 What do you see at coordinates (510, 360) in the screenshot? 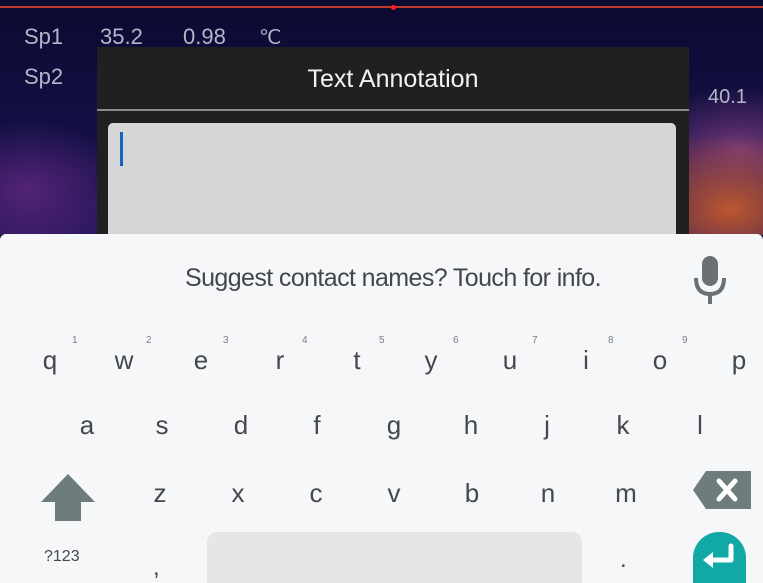
I see `key-u: u7` at bounding box center [510, 360].